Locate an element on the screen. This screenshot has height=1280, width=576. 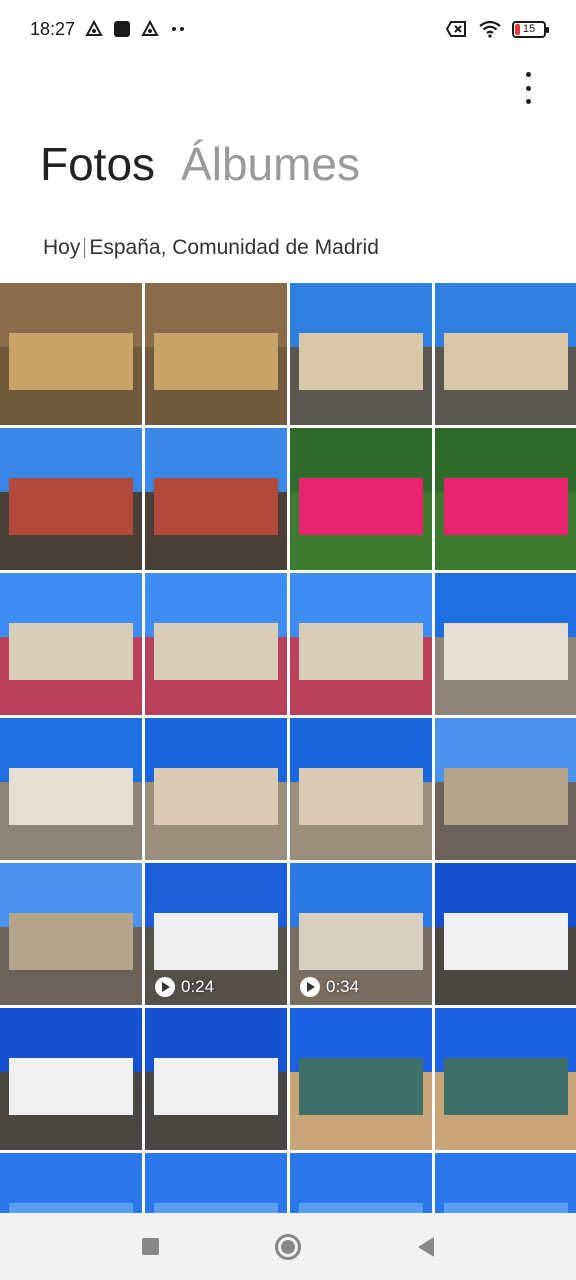
video-badge: 0:24 is located at coordinates (184, 987).